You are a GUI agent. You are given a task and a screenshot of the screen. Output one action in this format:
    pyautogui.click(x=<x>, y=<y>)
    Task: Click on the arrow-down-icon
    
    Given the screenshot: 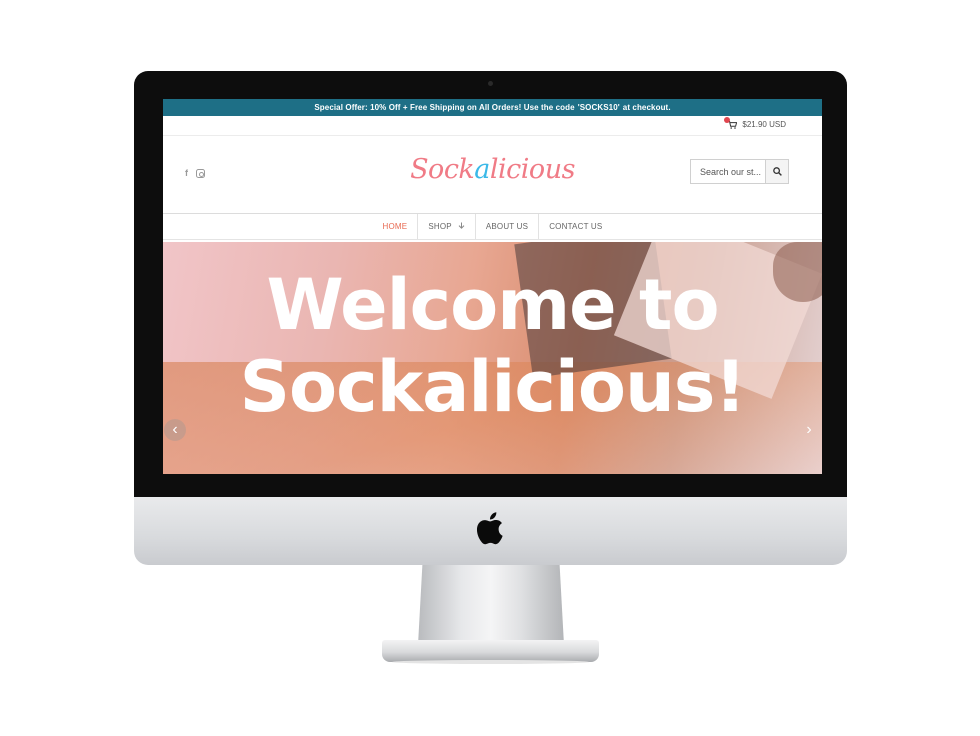 What is the action you would take?
    pyautogui.click(x=461, y=226)
    